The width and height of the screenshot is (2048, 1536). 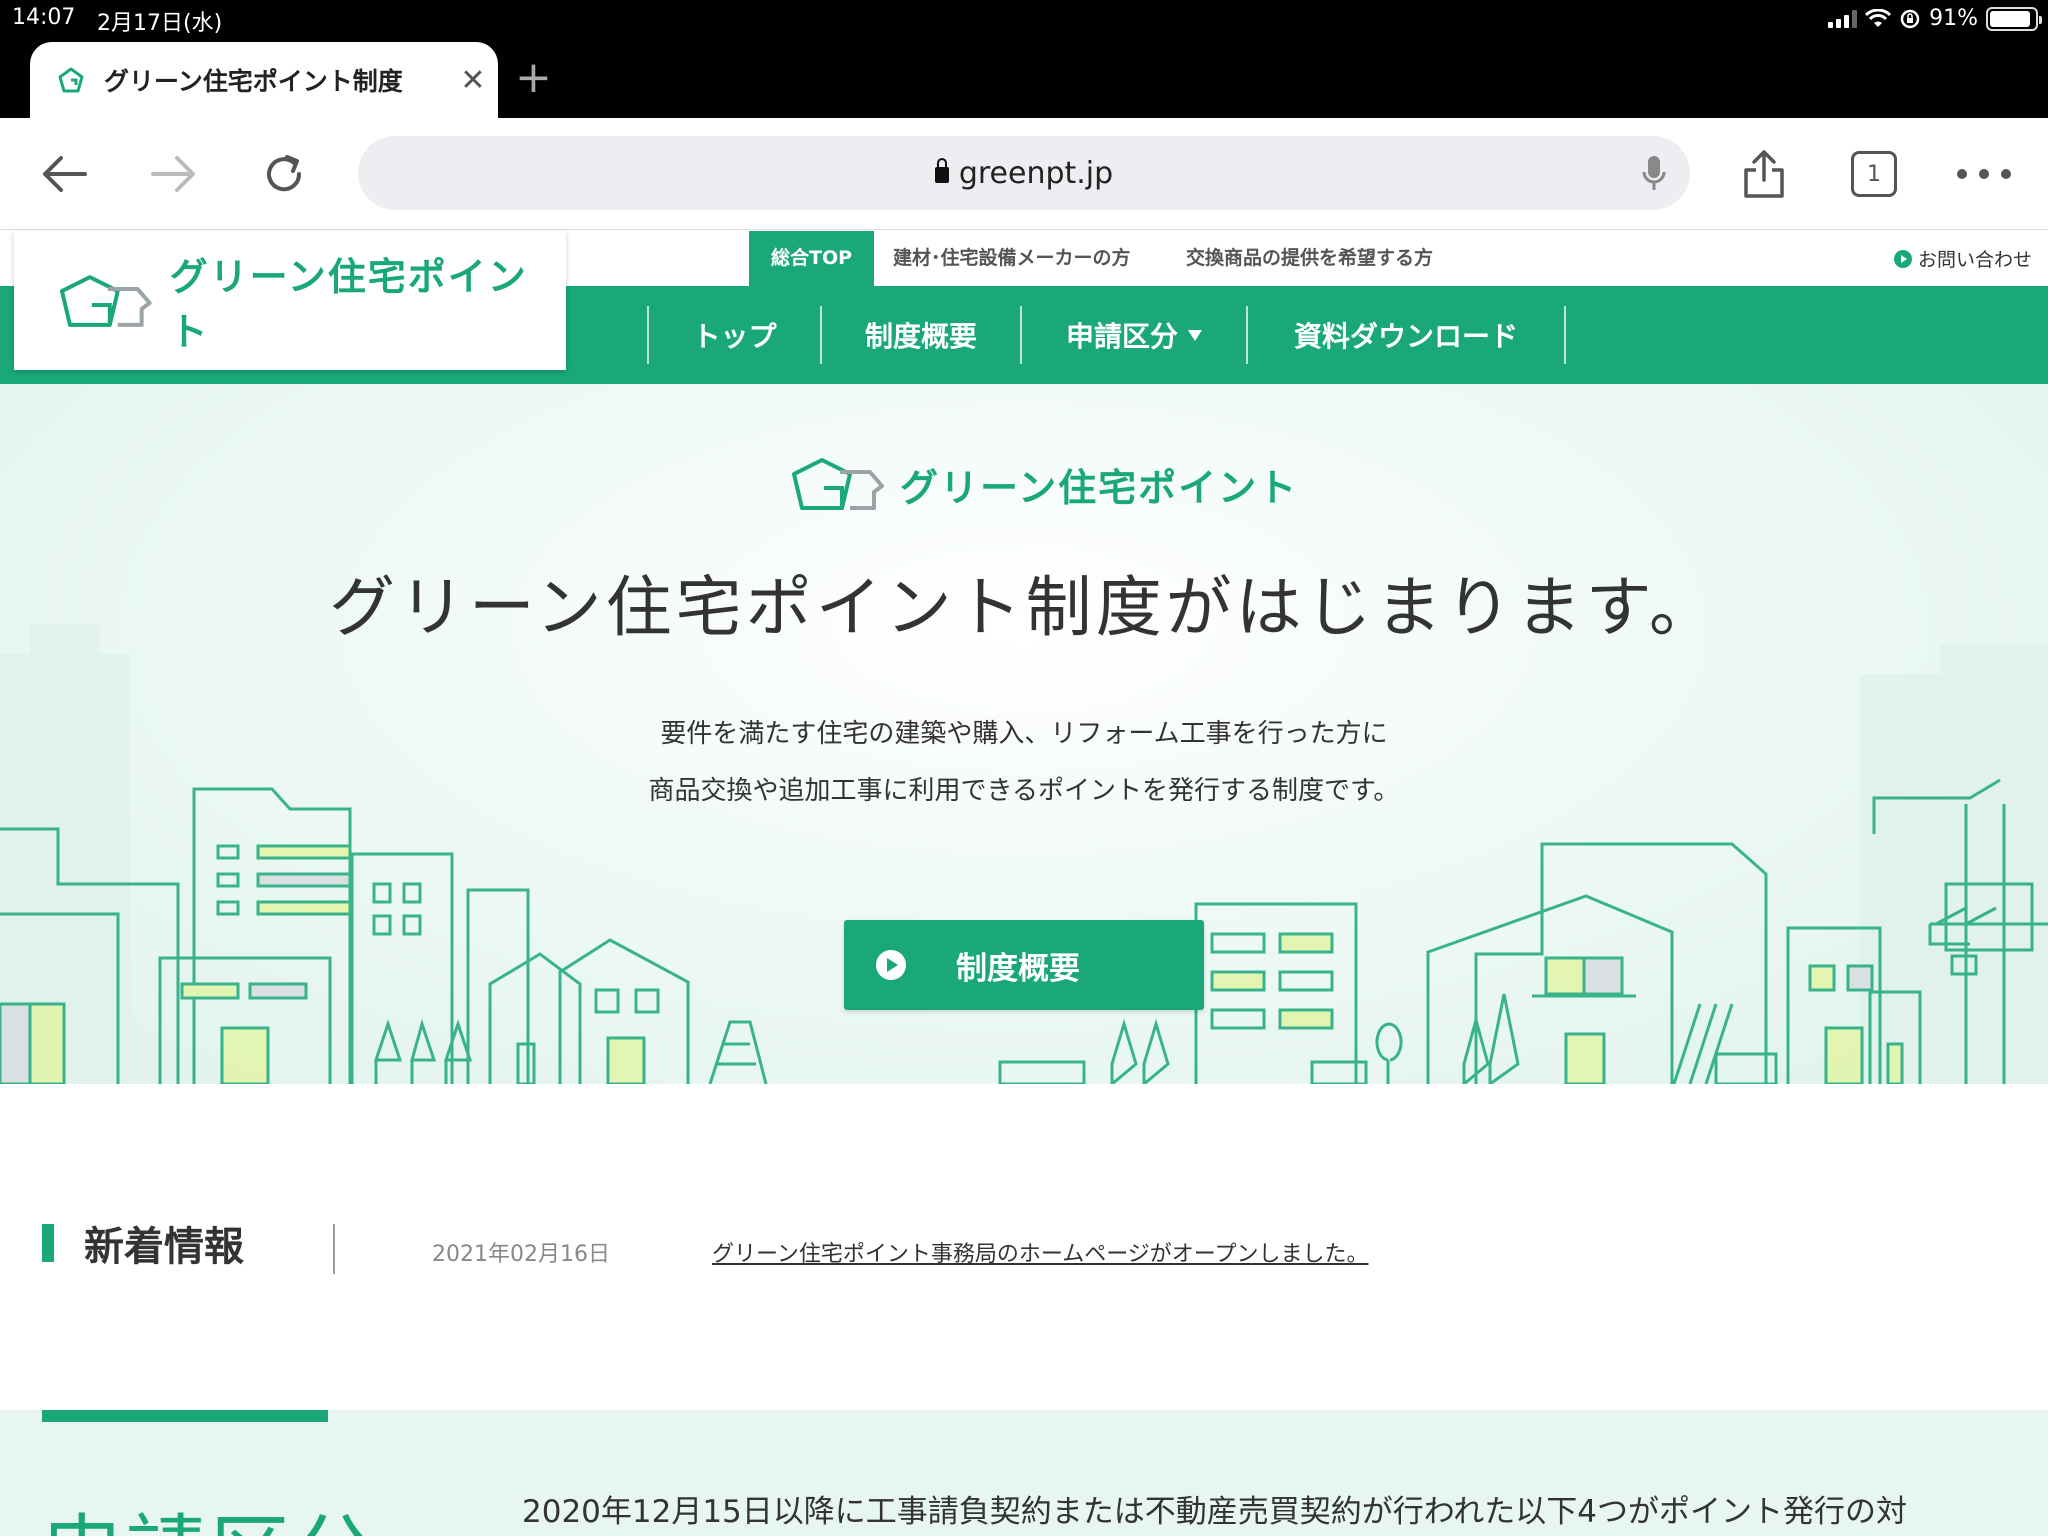 I want to click on back-icon, so click(x=64, y=174).